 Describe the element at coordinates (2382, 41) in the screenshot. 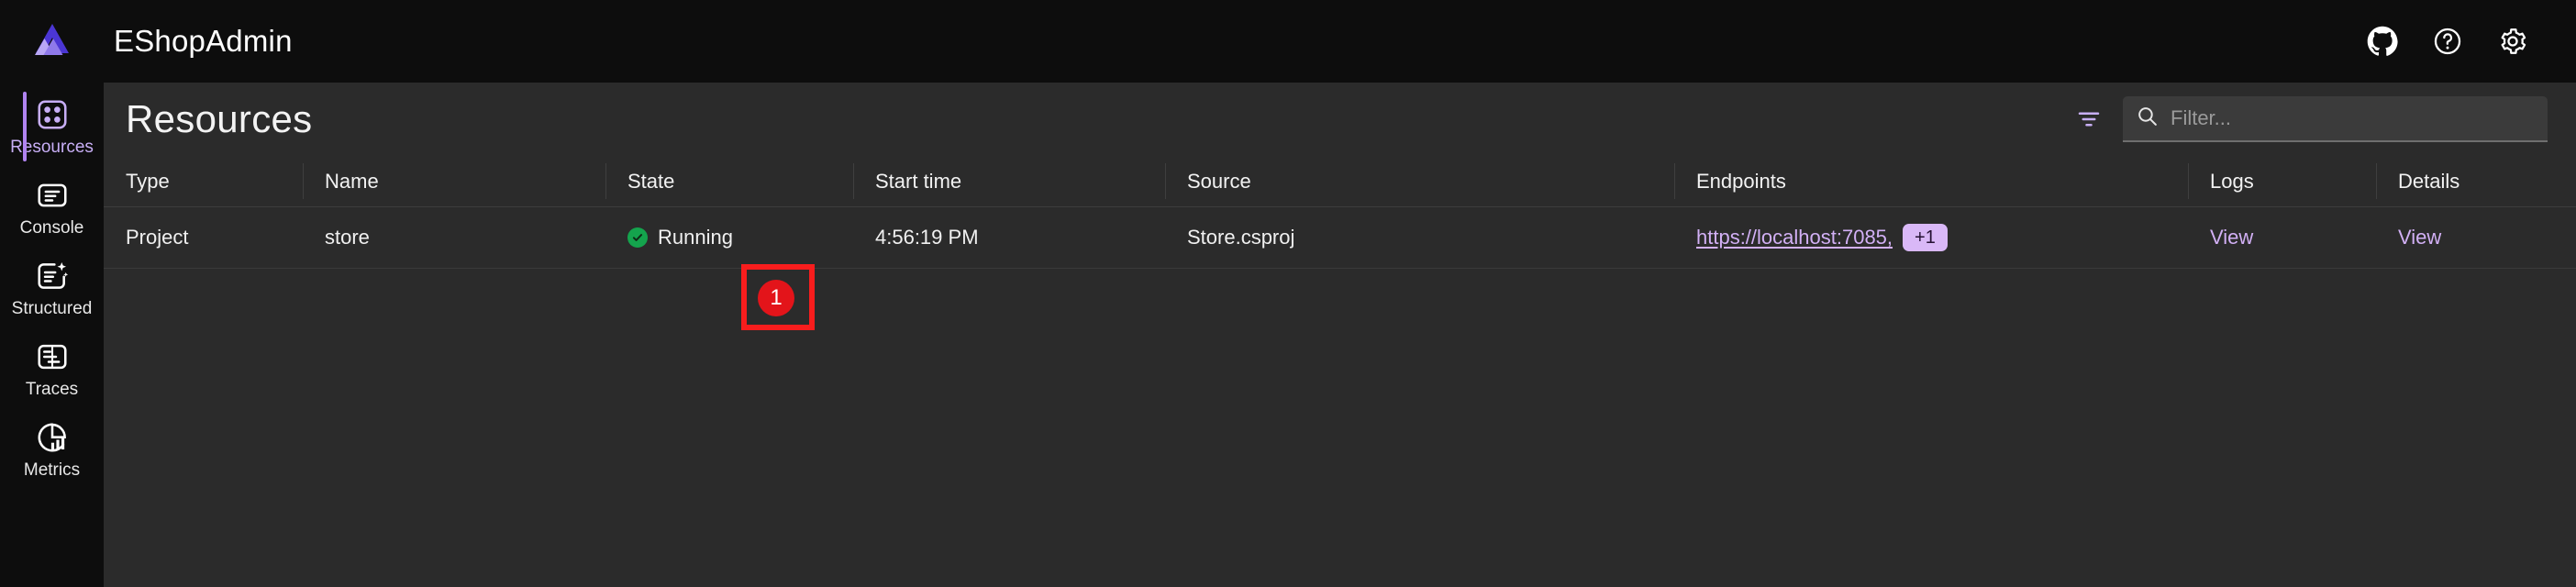

I see `github-icon` at that location.